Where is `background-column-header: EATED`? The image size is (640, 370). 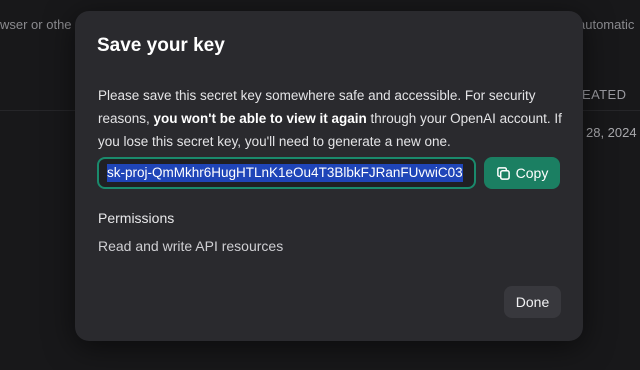 background-column-header: EATED is located at coordinates (604, 94).